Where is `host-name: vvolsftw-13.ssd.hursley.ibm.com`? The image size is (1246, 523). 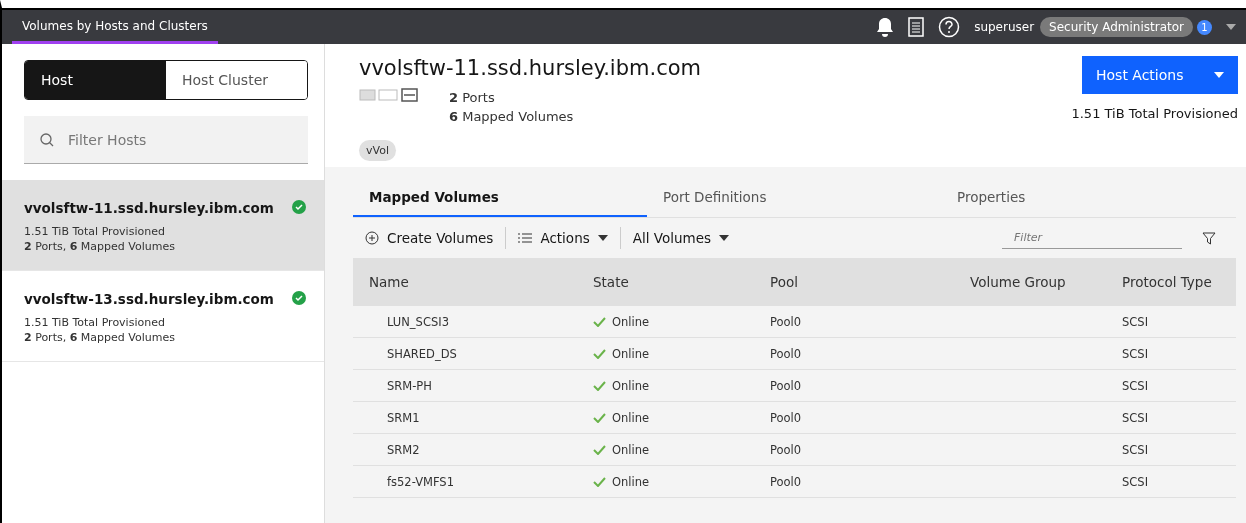
host-name: vvolsftw-13.ssd.hursley.ibm.com is located at coordinates (149, 299).